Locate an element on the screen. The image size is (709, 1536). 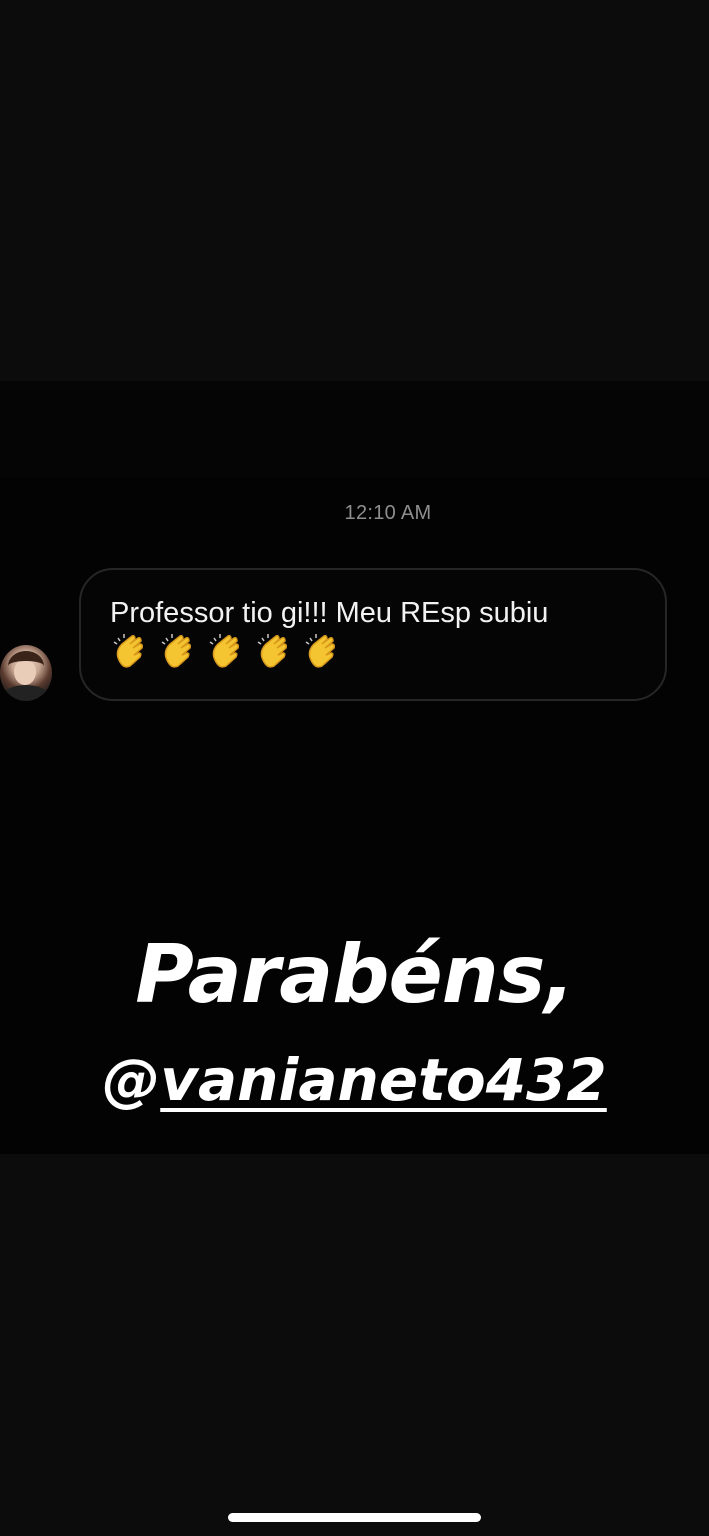
emoji-row is located at coordinates (226, 652).